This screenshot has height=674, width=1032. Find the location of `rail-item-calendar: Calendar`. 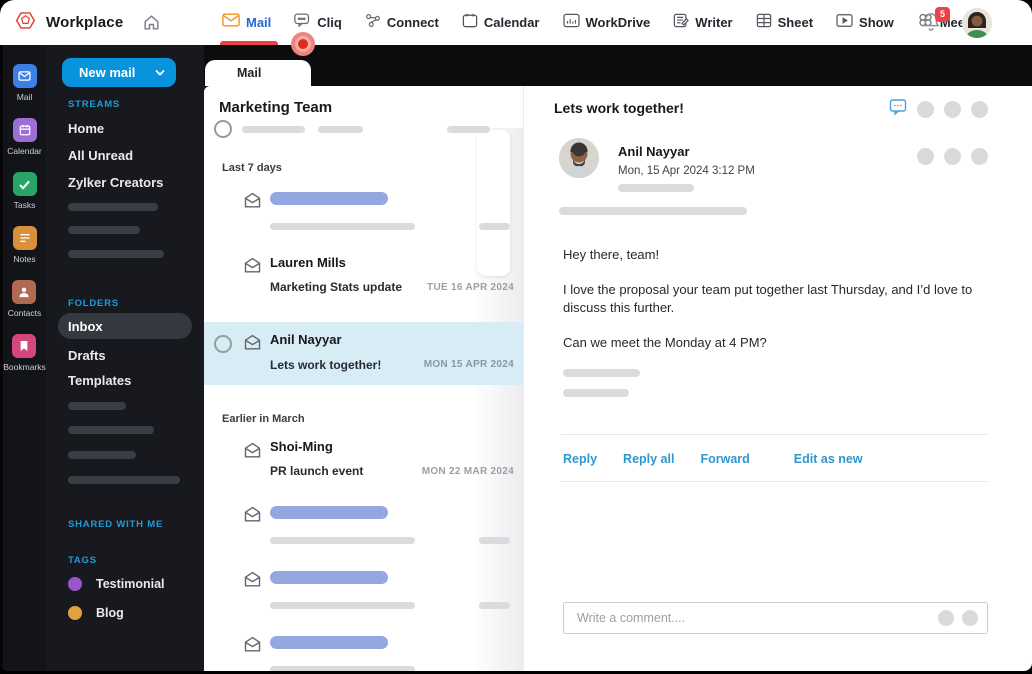

rail-item-calendar: Calendar is located at coordinates (24, 137).